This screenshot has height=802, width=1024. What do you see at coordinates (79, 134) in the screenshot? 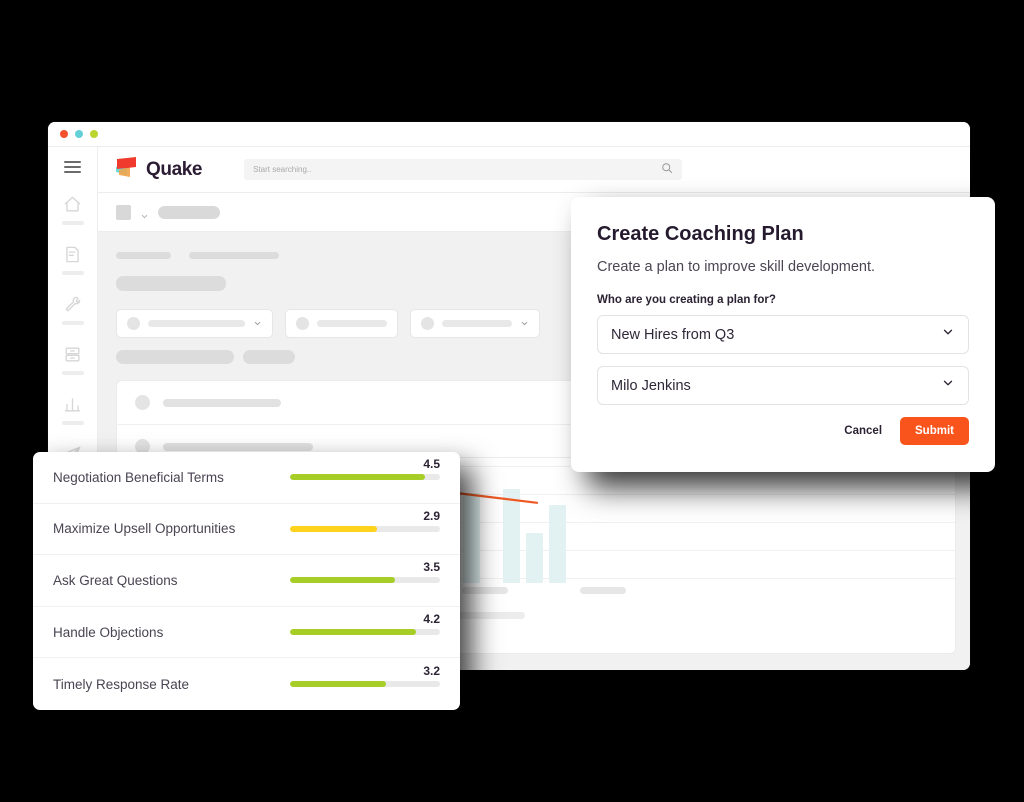
I see `minimize-window-button` at bounding box center [79, 134].